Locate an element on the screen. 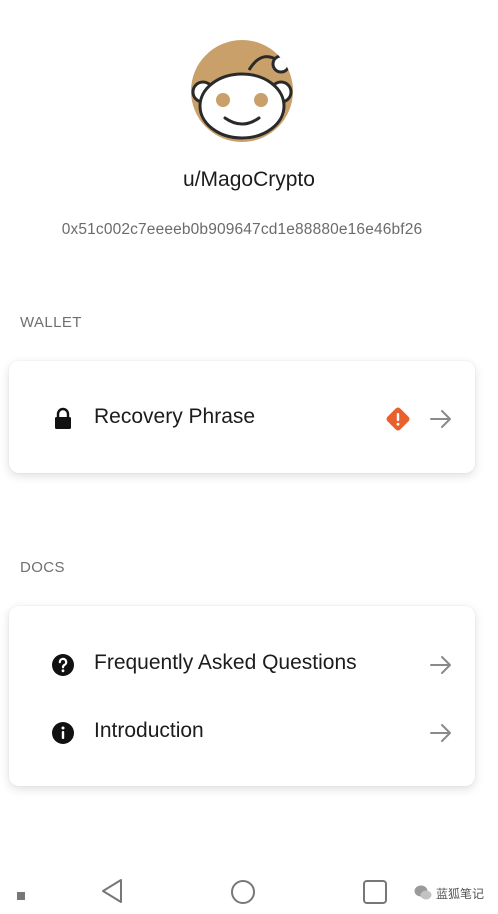 The height and width of the screenshot is (914, 498). watermark-text: 蓝狐笔记 is located at coordinates (460, 894).